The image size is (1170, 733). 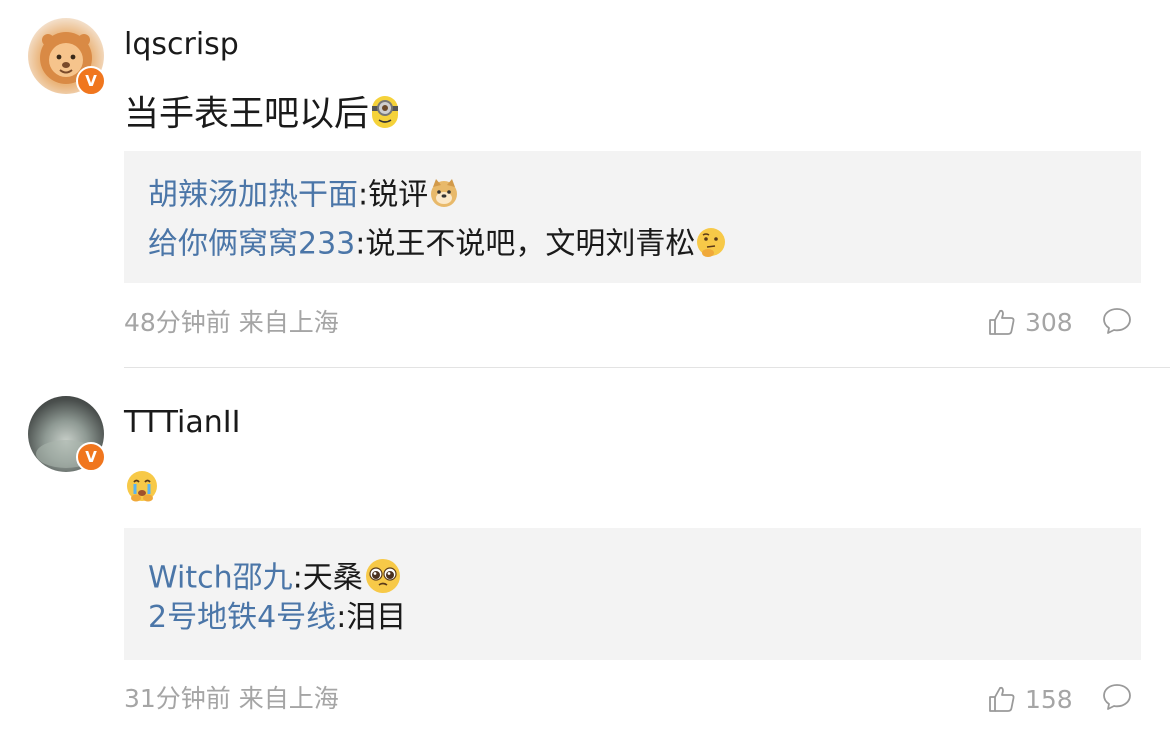 What do you see at coordinates (383, 579) in the screenshot?
I see `pleading-emoji-icon` at bounding box center [383, 579].